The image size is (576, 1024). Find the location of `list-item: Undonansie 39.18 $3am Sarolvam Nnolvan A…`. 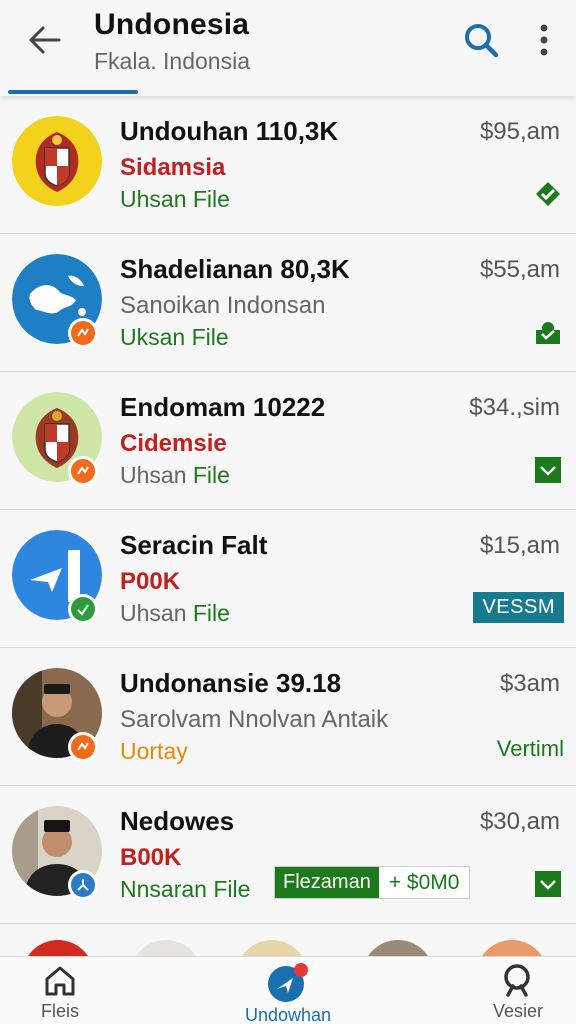

list-item: Undonansie 39.18 $3am Sarolvam Nnolvan A… is located at coordinates (288, 717).